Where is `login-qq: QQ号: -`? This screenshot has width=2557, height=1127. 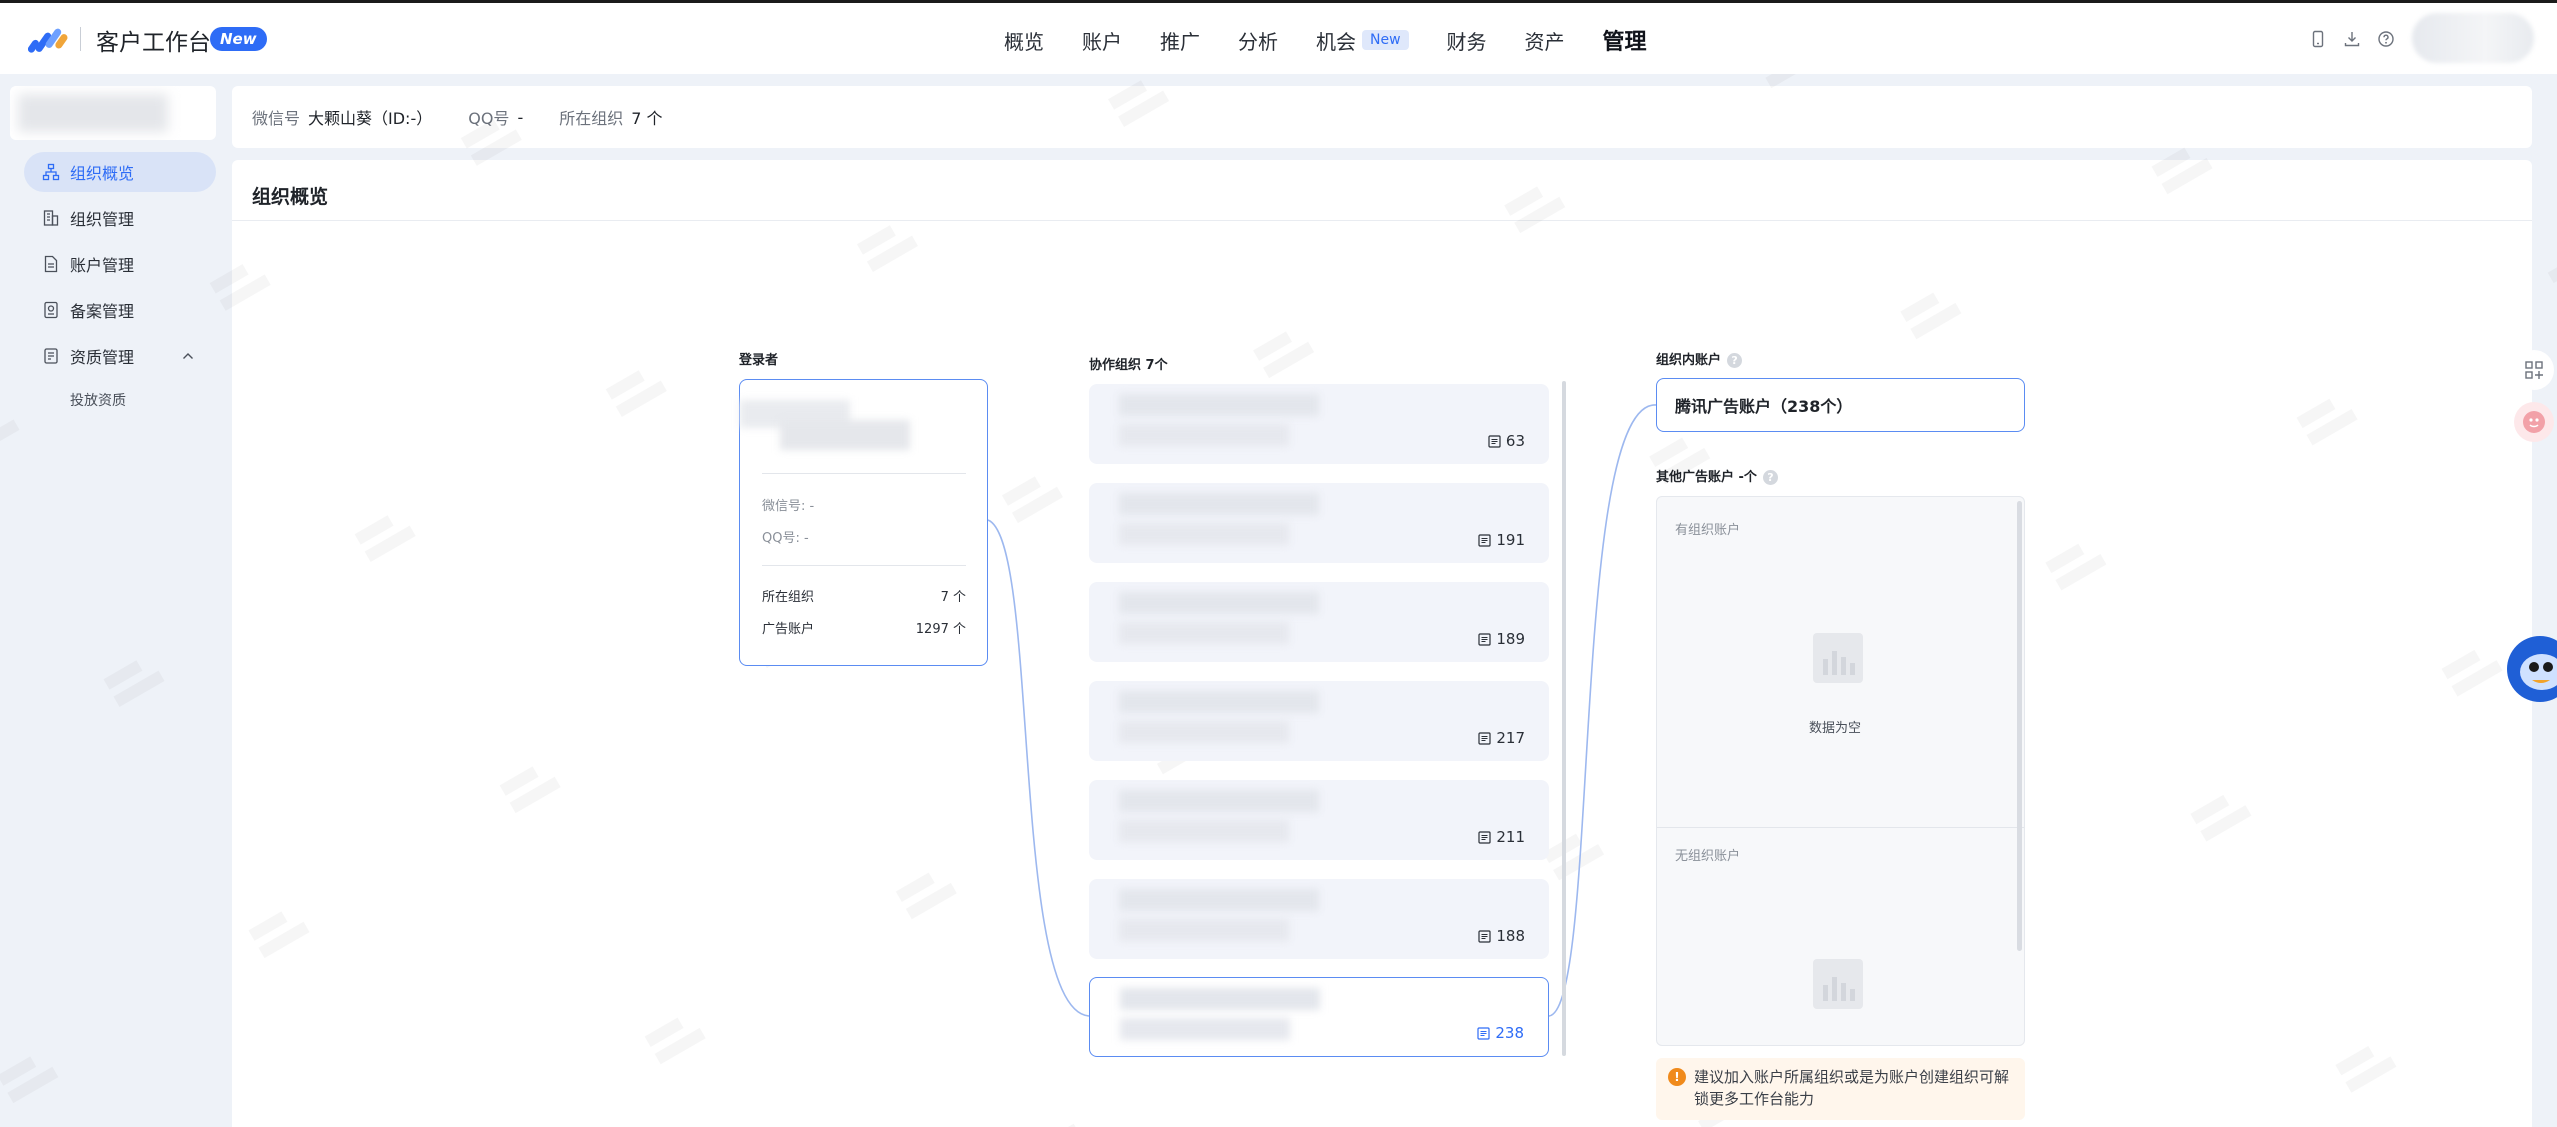 login-qq: QQ号: - is located at coordinates (785, 538).